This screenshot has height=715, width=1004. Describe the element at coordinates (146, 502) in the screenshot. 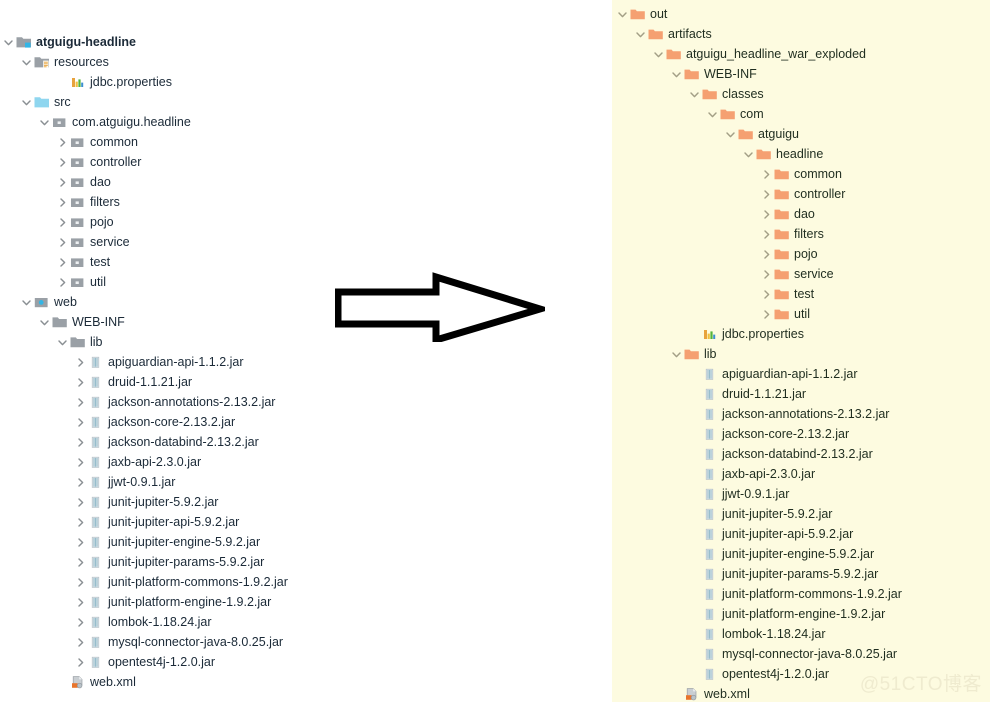

I see `tree-row: junit-jupiter-5.9.2.jar` at that location.